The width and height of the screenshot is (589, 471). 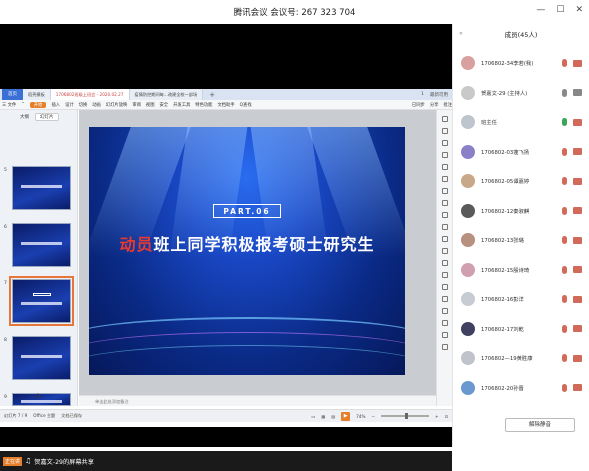 I want to click on sync-status: 已同步, so click(x=418, y=105).